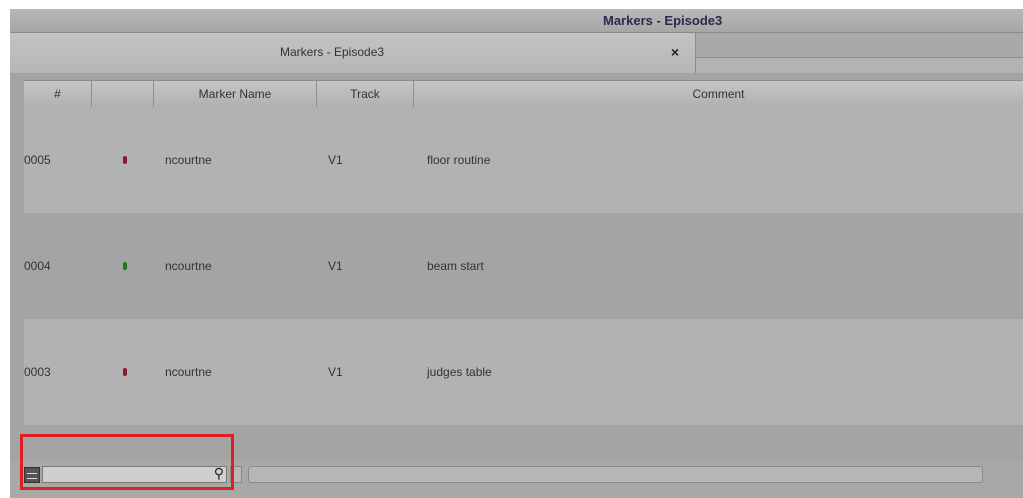 Image resolution: width=1023 pixels, height=498 pixels. Describe the element at coordinates (365, 94) in the screenshot. I see `column-header-track: Track` at that location.